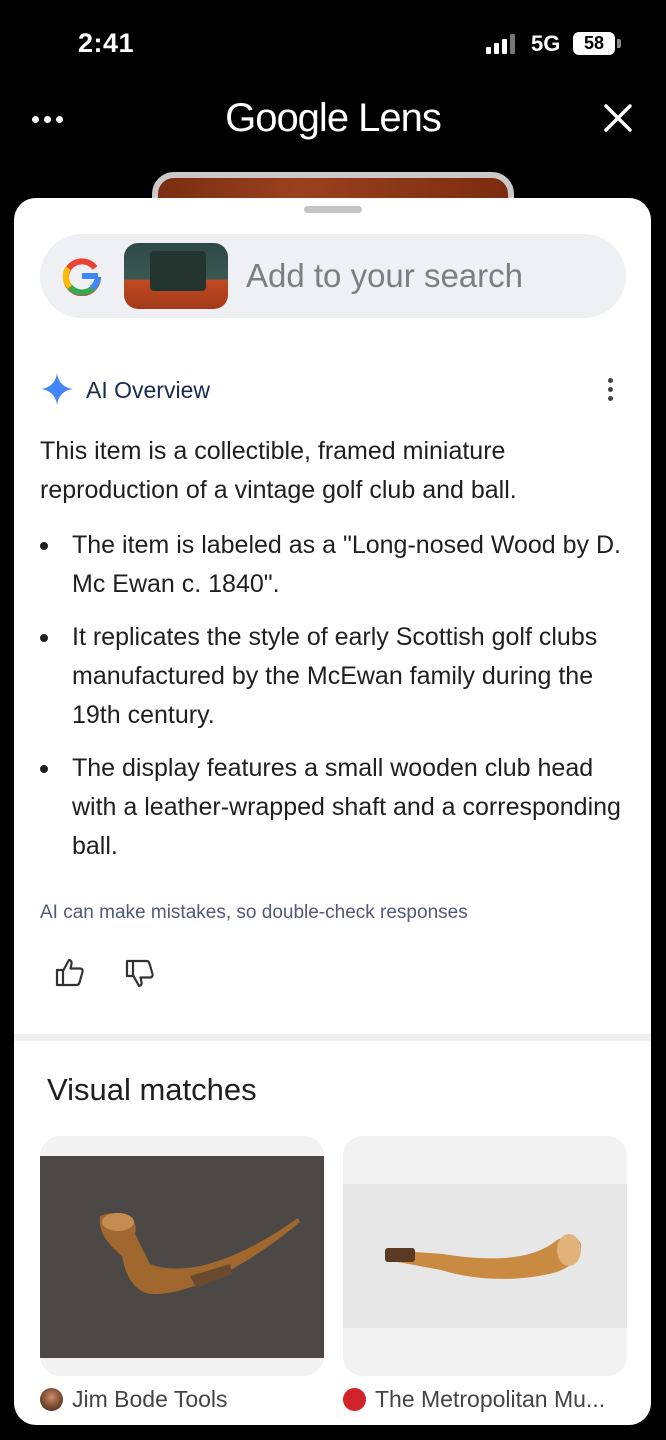  Describe the element at coordinates (619, 43) in the screenshot. I see `battery-tip` at that location.